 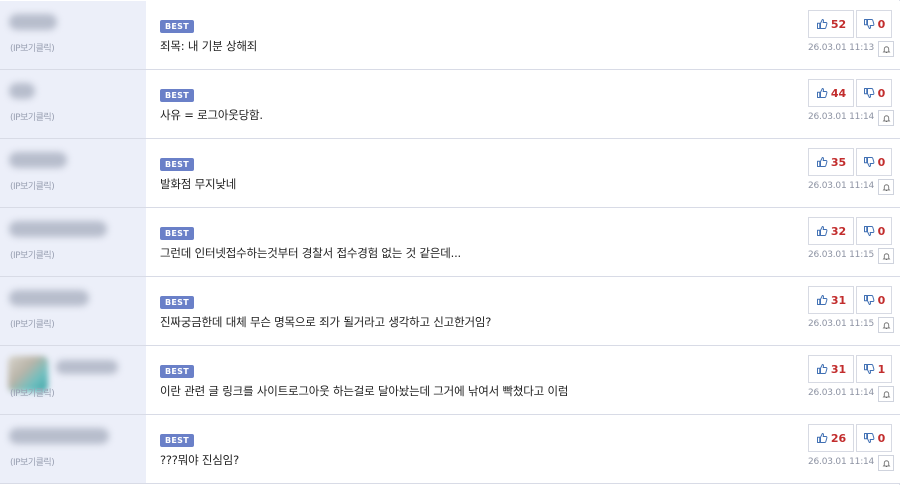 I want to click on upvote-button: 52, so click(x=831, y=24).